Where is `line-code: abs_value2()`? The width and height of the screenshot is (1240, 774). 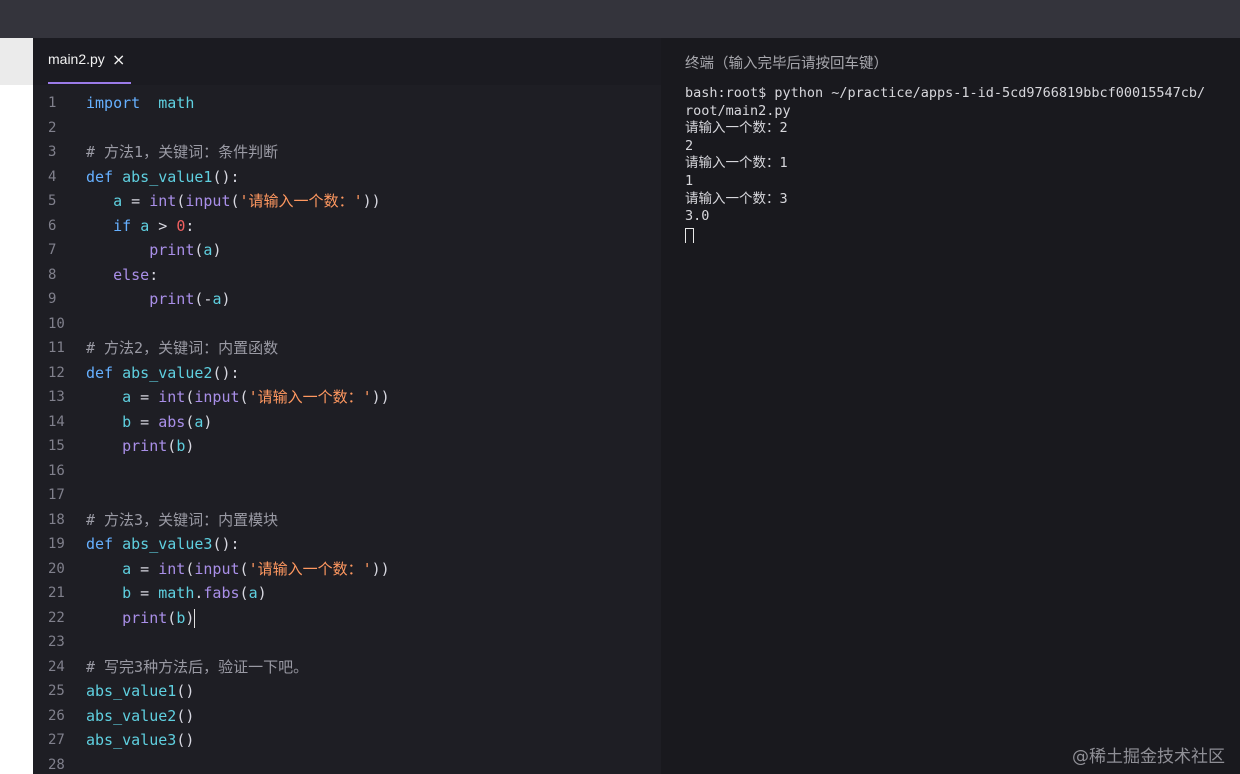
line-code: abs_value2() is located at coordinates (140, 716).